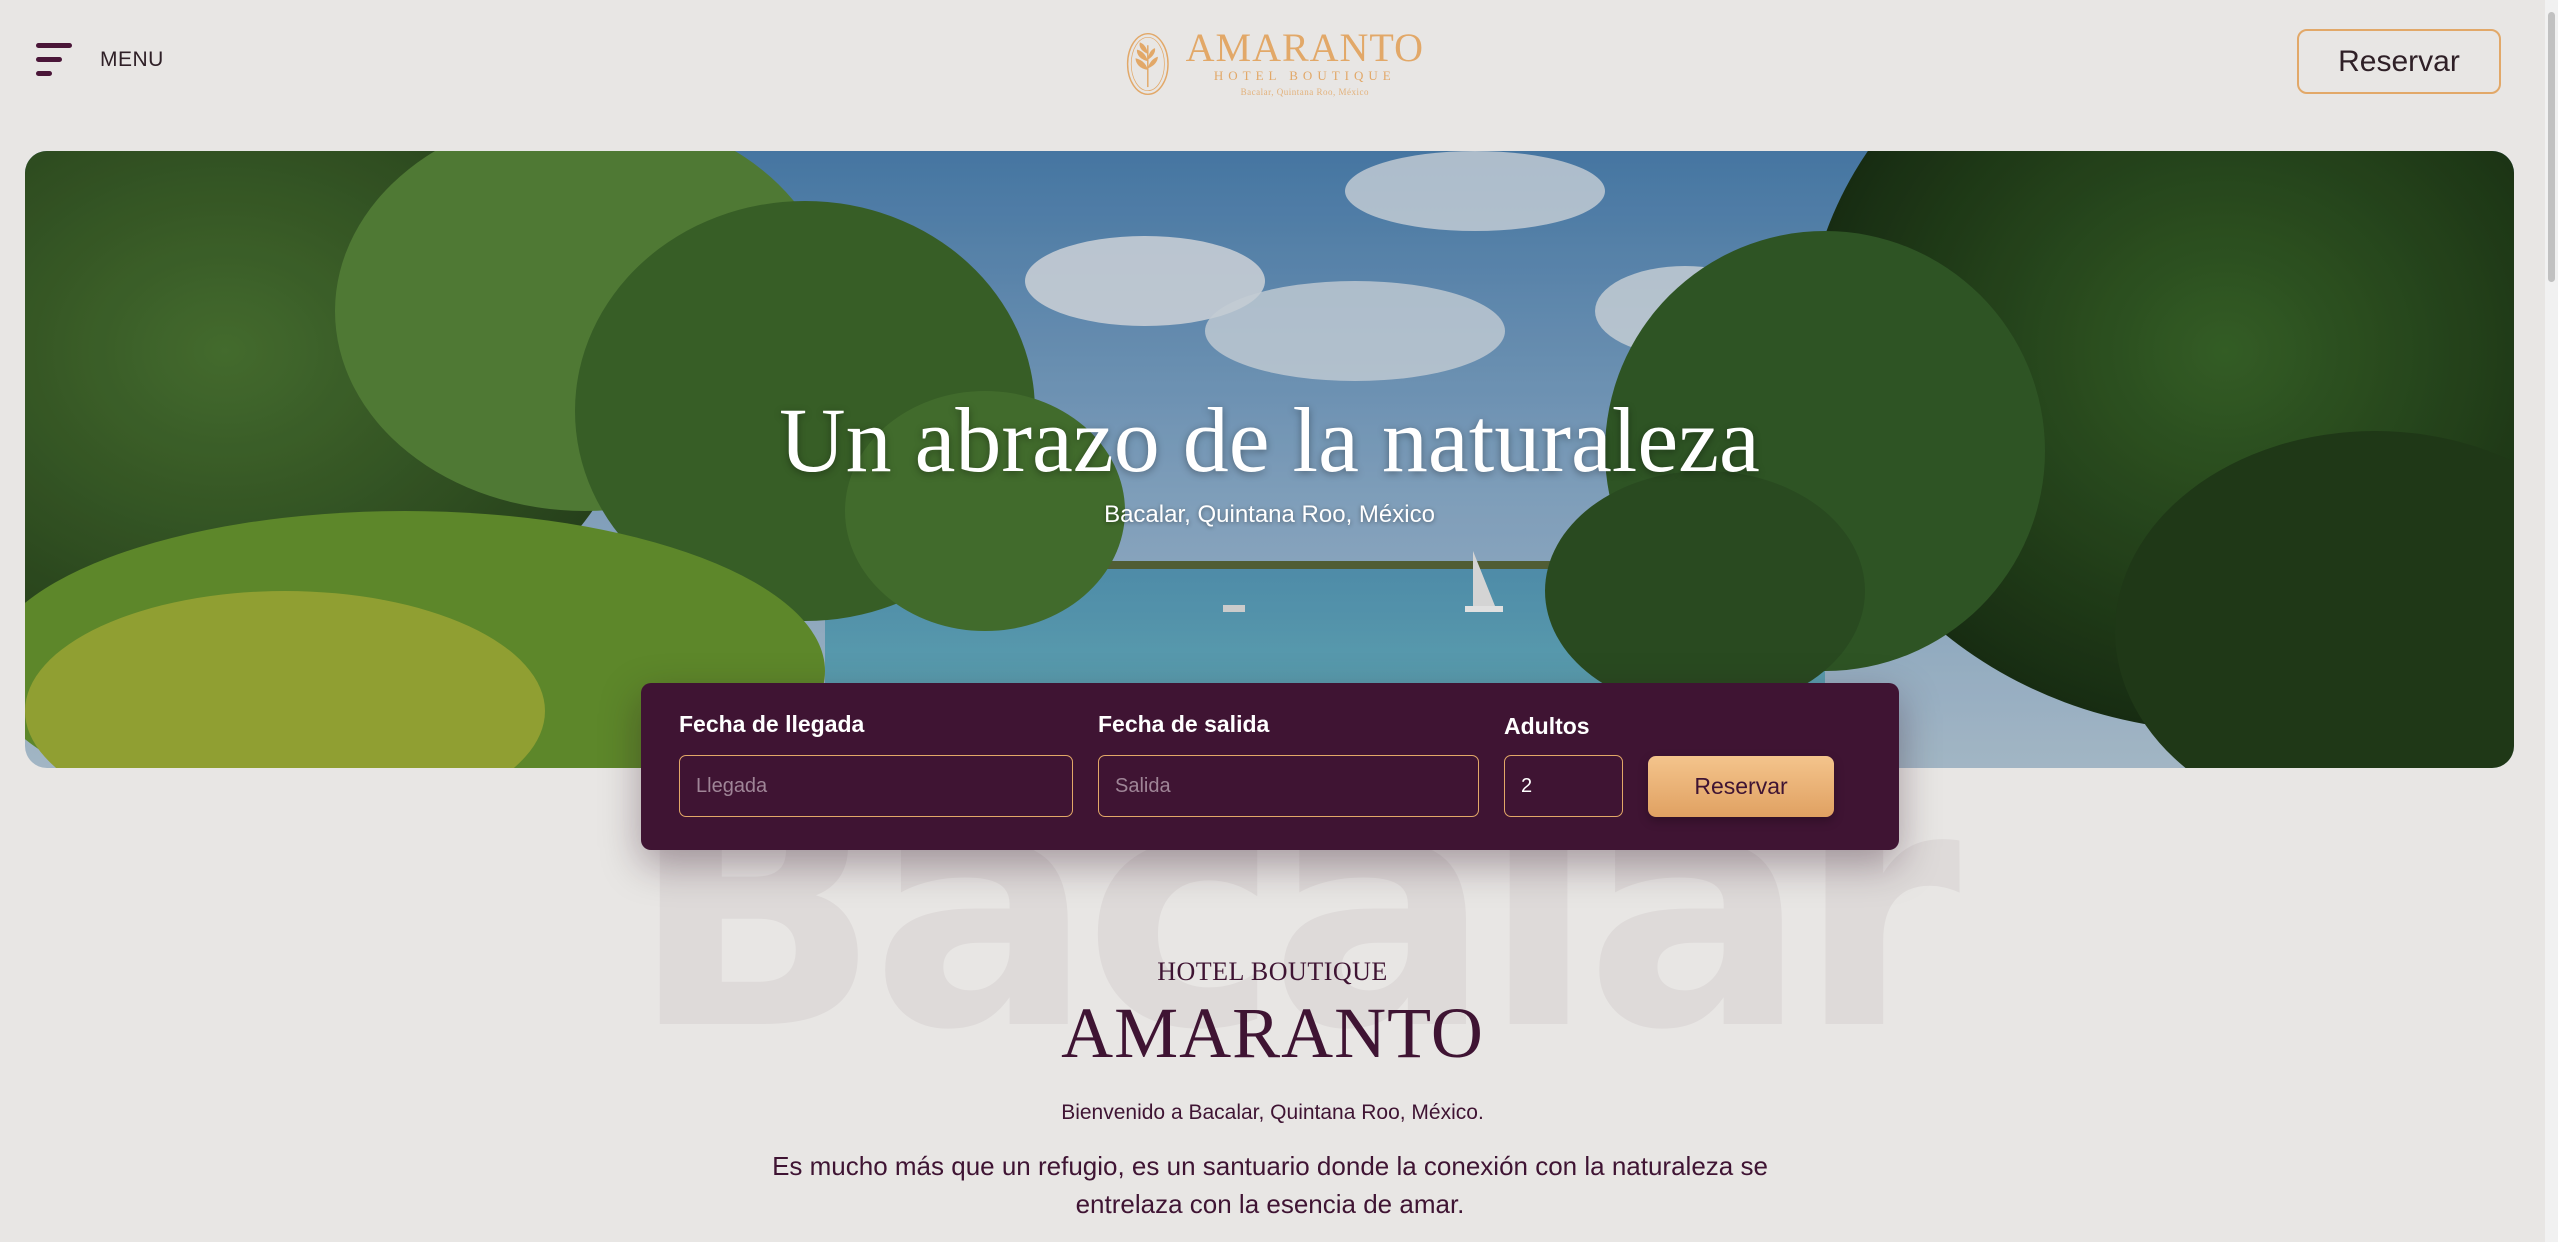 The height and width of the screenshot is (1242, 2558). Describe the element at coordinates (1304, 92) in the screenshot. I see `logo-location: Bacalar, Quintana Roo, México` at that location.